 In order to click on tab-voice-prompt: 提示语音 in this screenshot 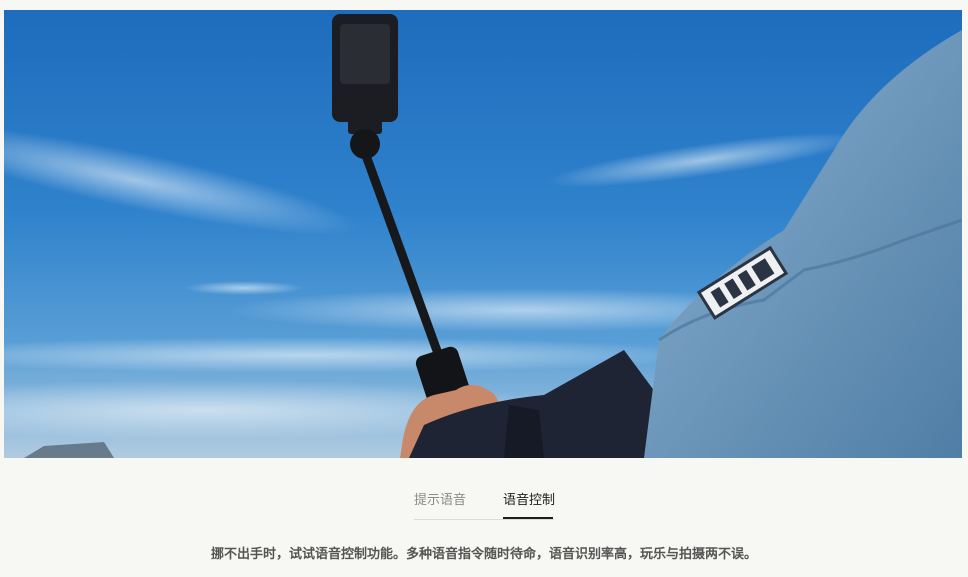, I will do `click(440, 501)`.